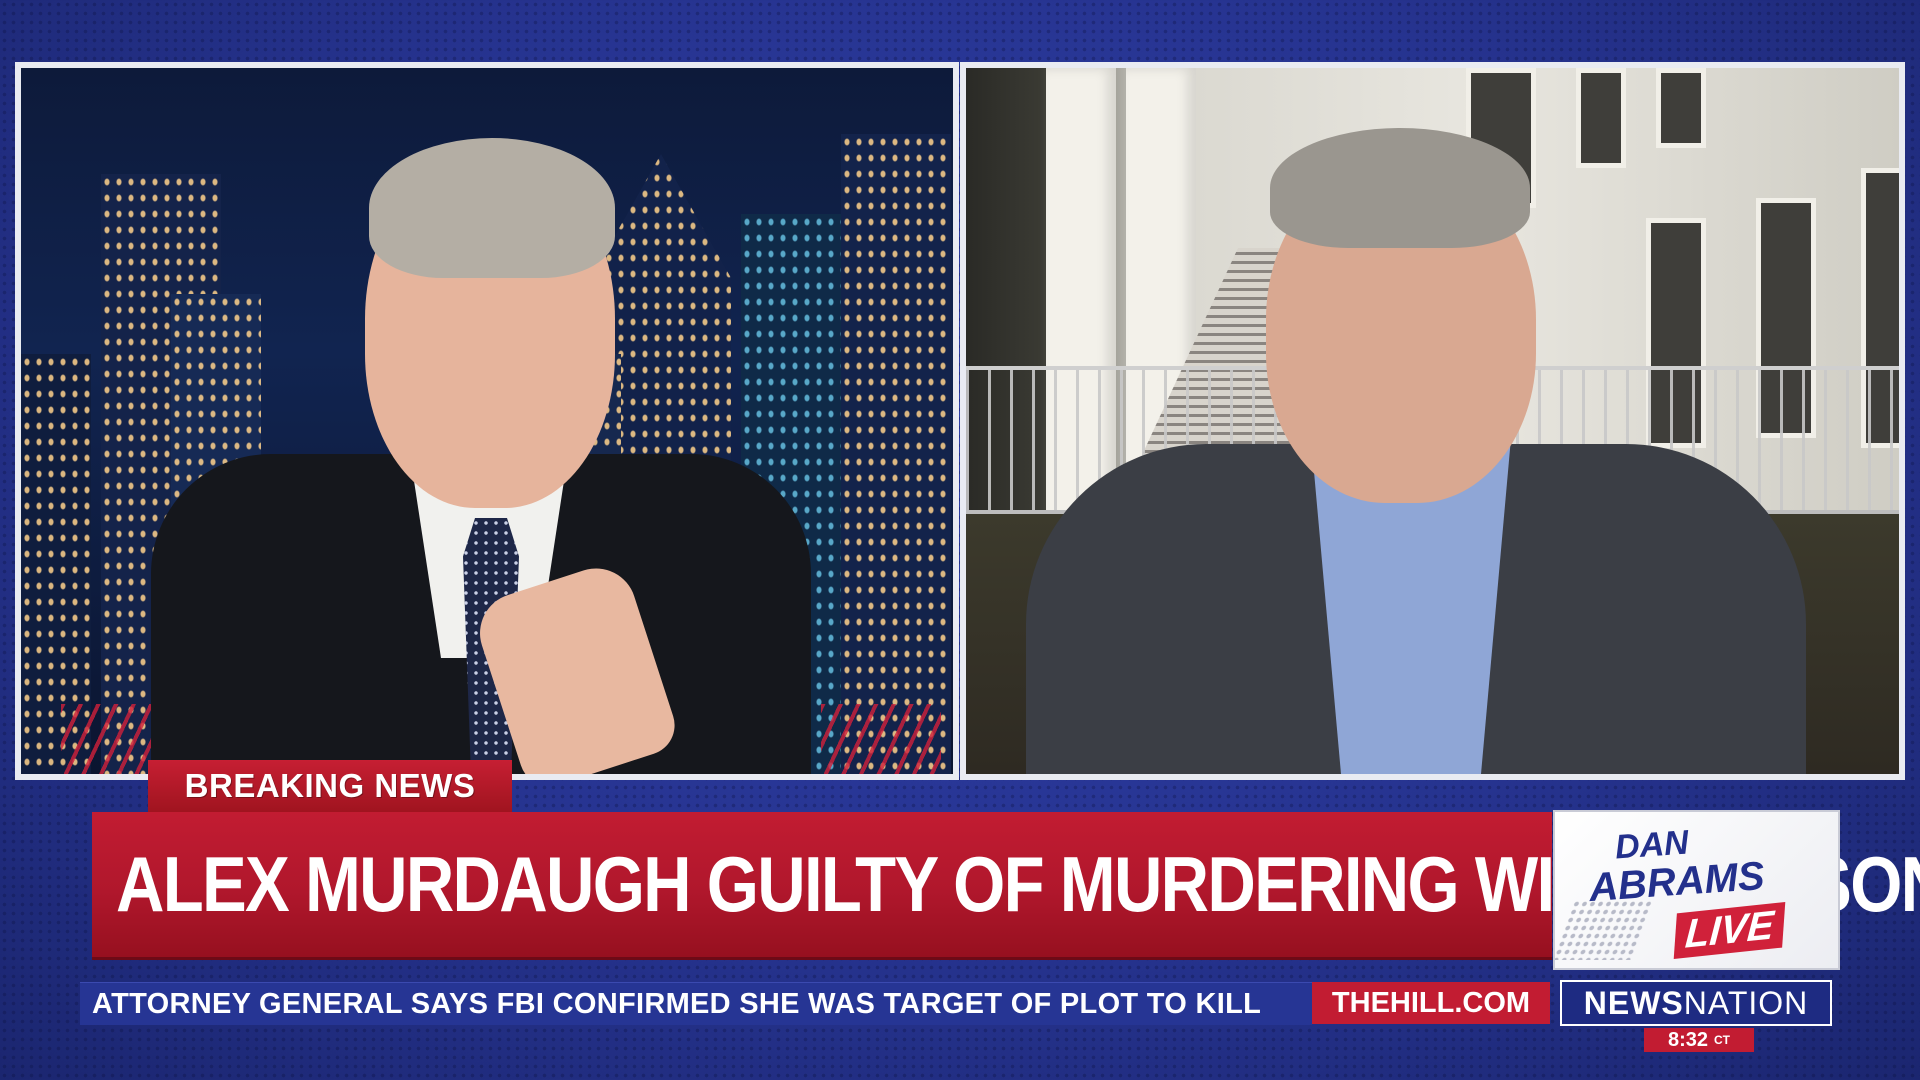 Image resolution: width=1920 pixels, height=1080 pixels. What do you see at coordinates (1729, 930) in the screenshot?
I see `logo-live-badge: LIVE` at bounding box center [1729, 930].